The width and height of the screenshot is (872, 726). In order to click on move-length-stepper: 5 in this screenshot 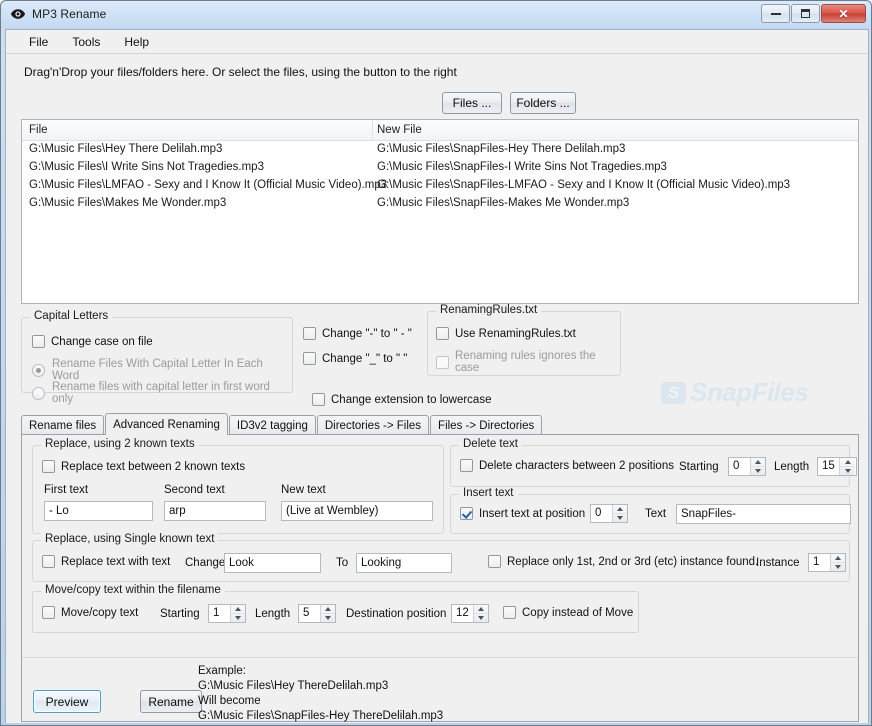, I will do `click(317, 613)`.